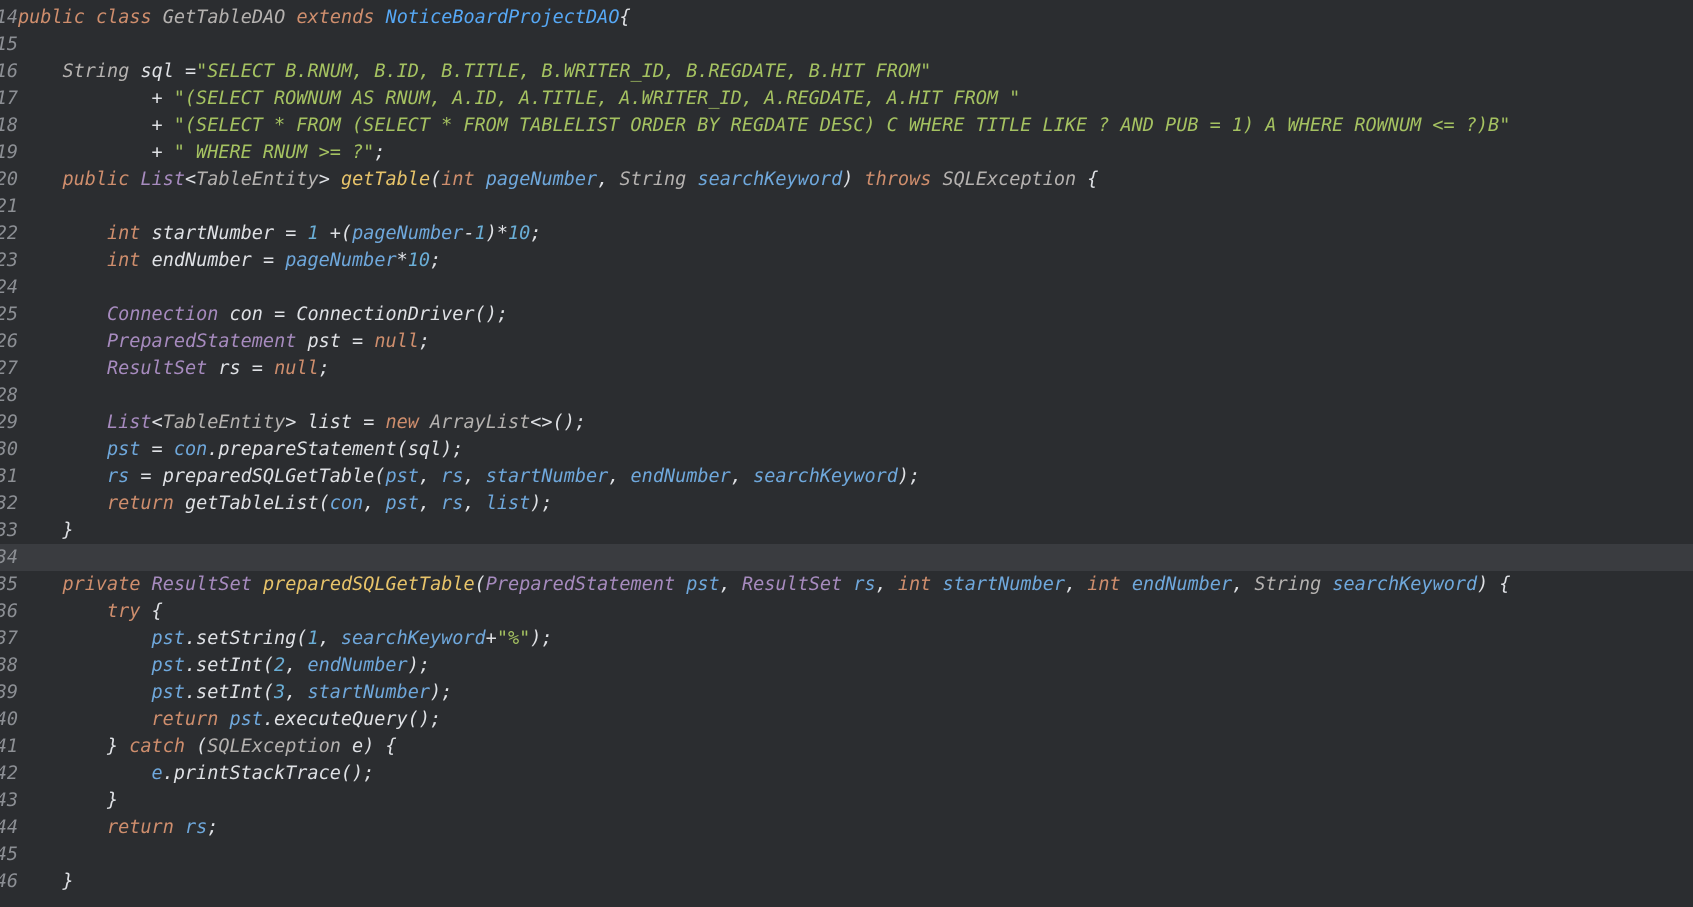 The width and height of the screenshot is (1693, 907). What do you see at coordinates (625, 17) in the screenshot?
I see `code-token: {` at bounding box center [625, 17].